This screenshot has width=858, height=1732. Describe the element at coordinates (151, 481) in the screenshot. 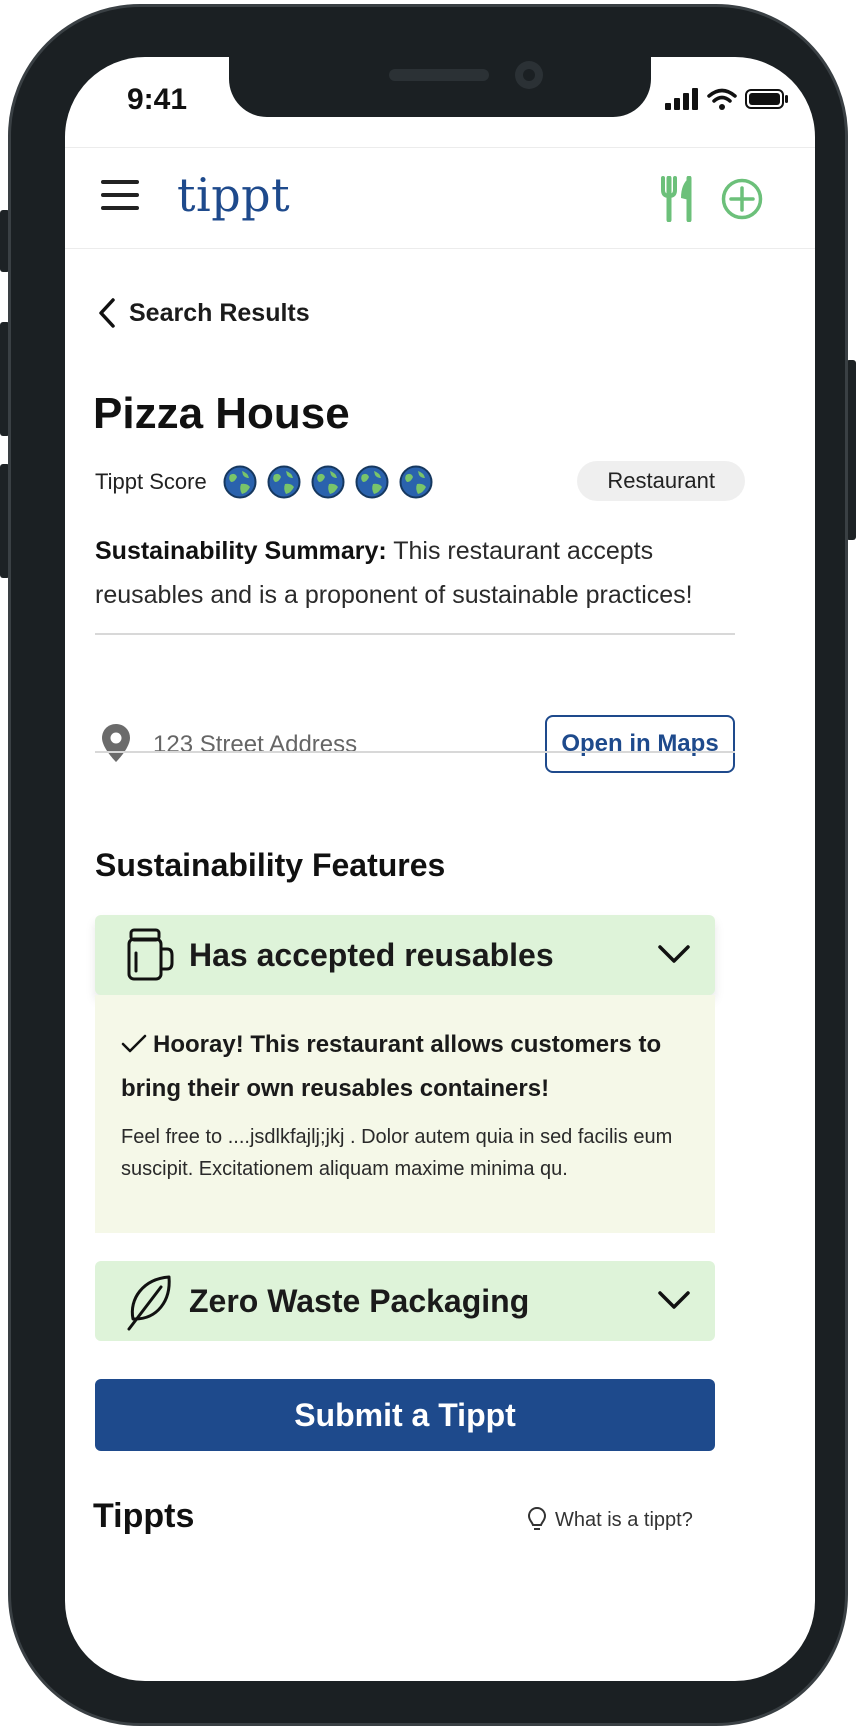

I see `score-label: Tippt Score` at that location.